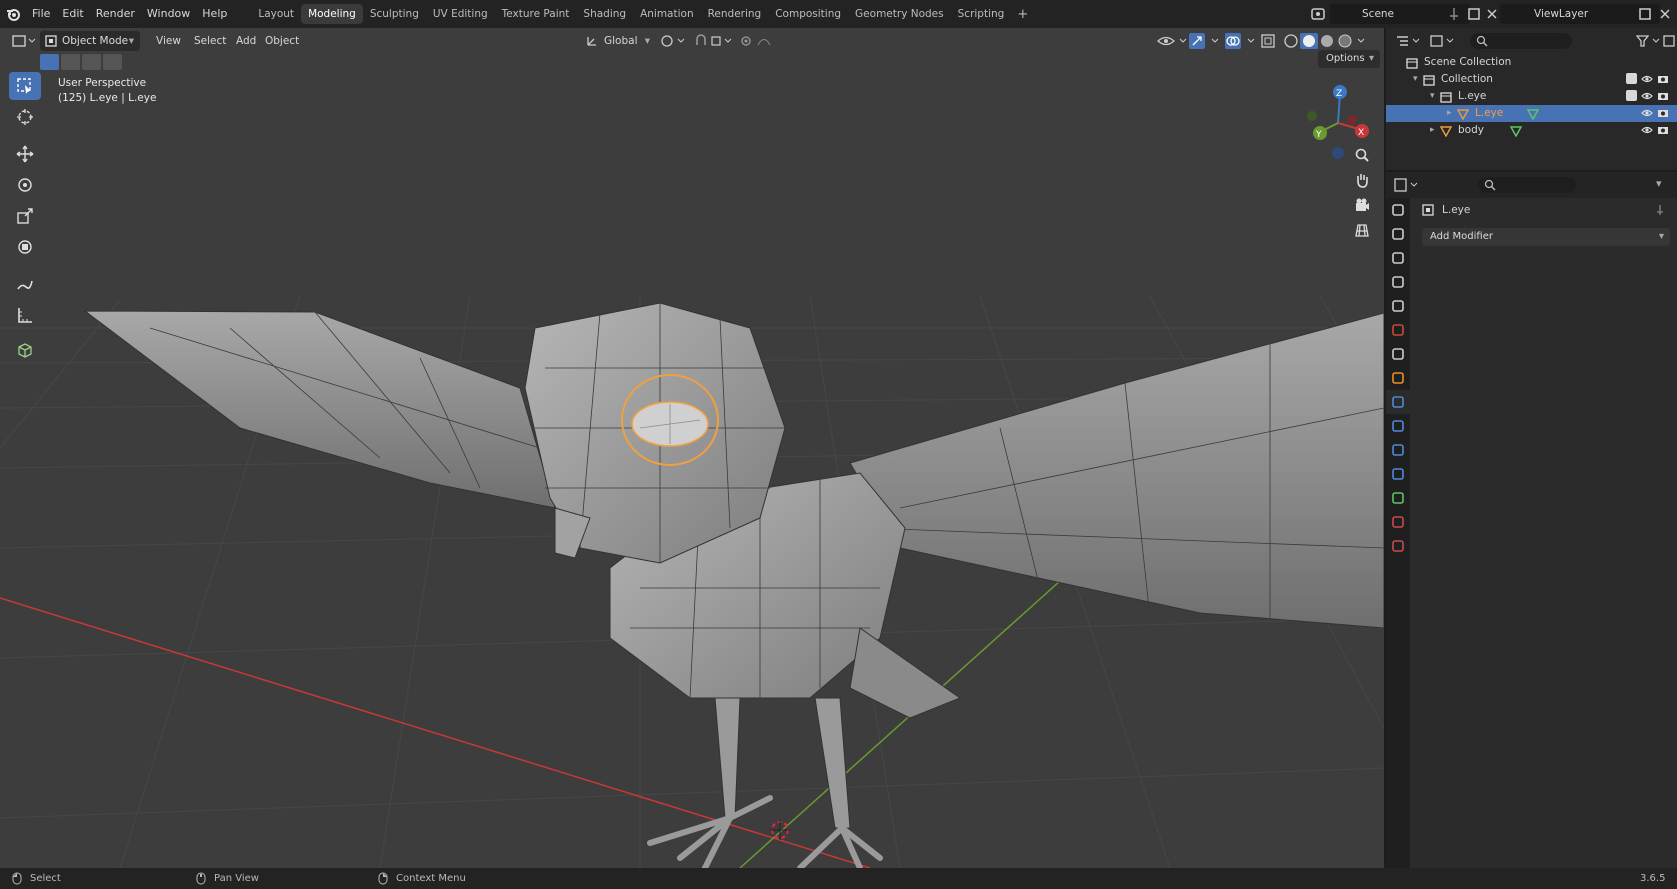  I want to click on scene-icon, so click(1318, 14).